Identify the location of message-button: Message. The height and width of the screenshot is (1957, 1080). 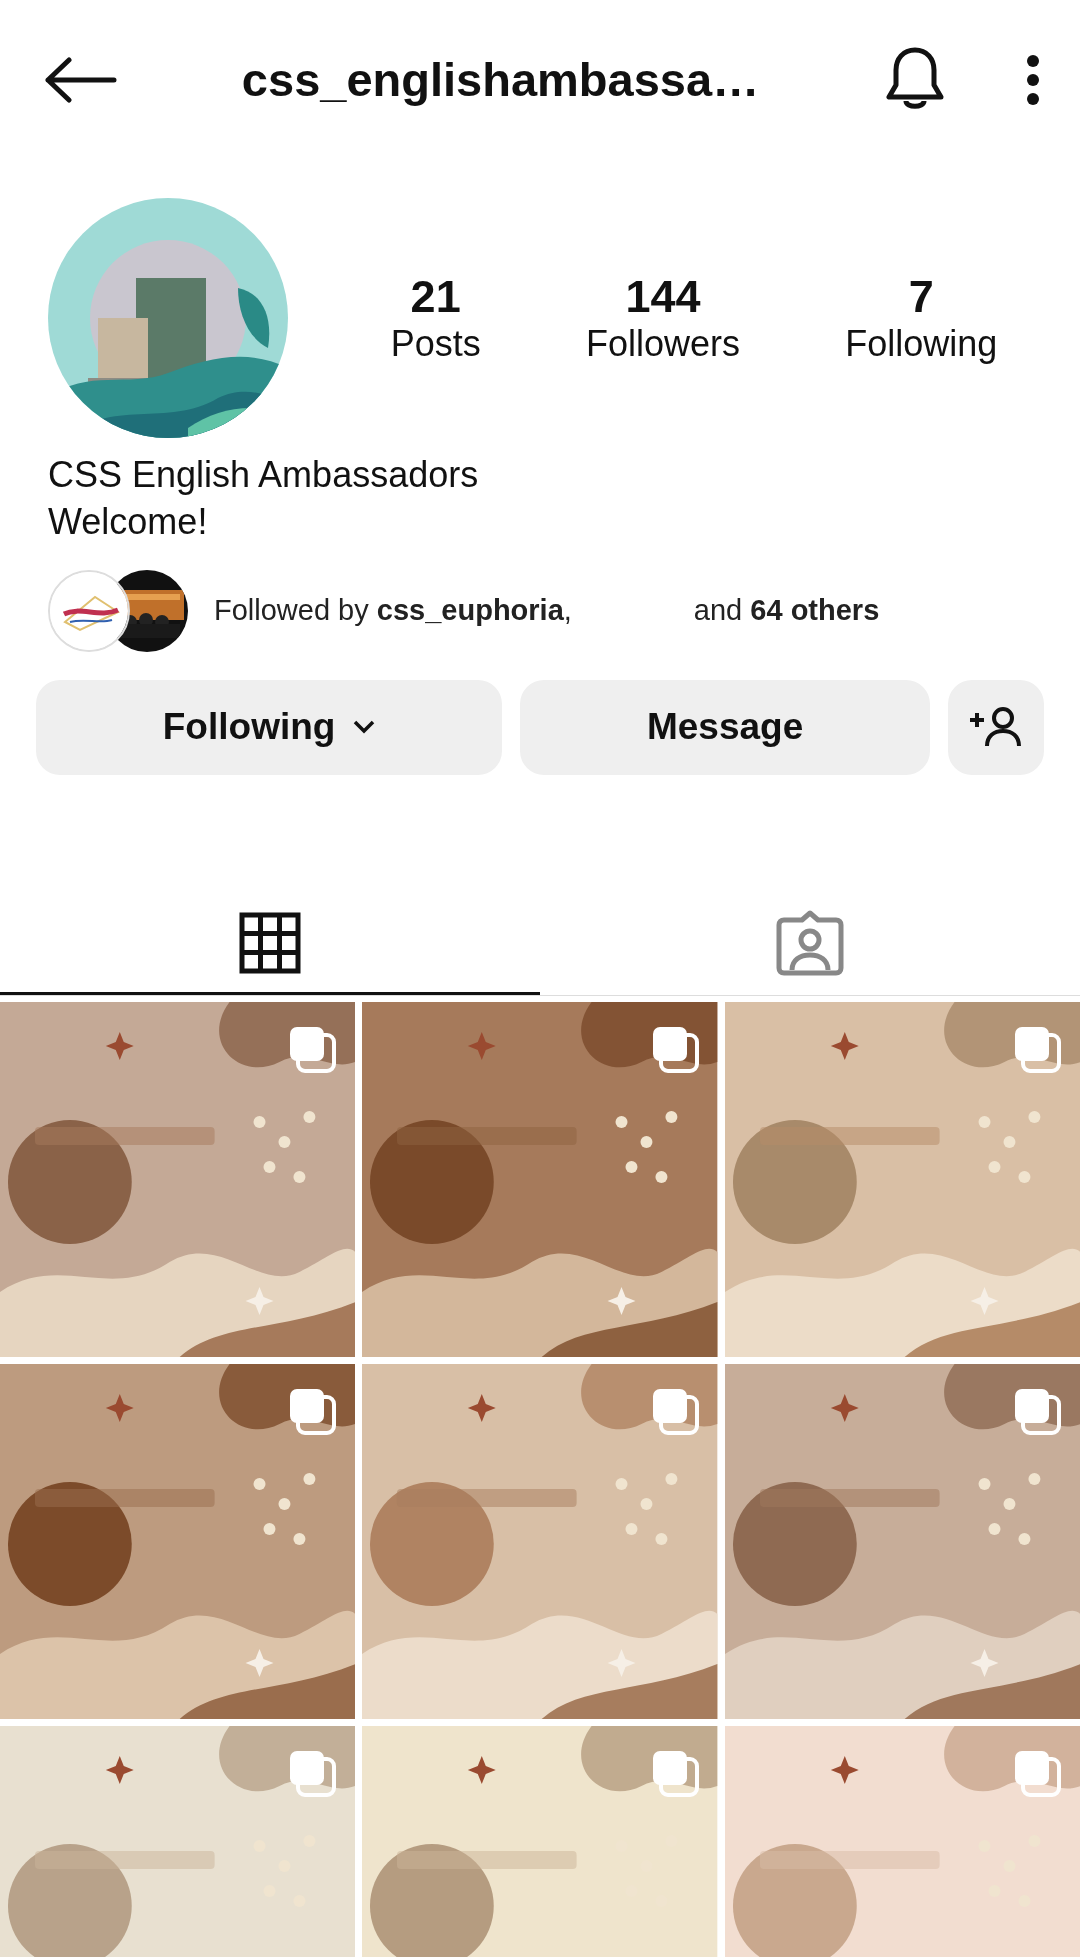
(725, 727).